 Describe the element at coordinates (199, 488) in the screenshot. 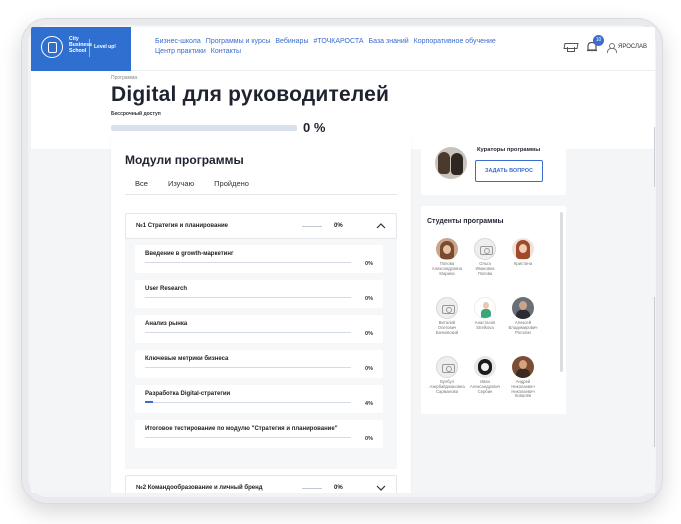

I see `module-2-label: №2 Командообразование и личный бренд` at that location.